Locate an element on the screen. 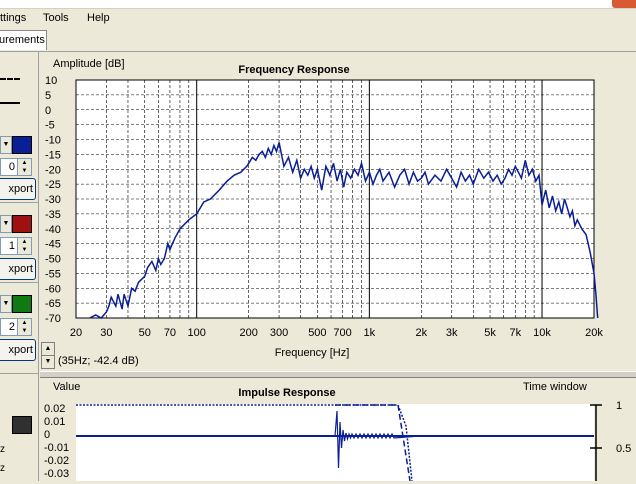 The width and height of the screenshot is (636, 484). impulse-y-tick-label: 0.01 is located at coordinates (54, 422).